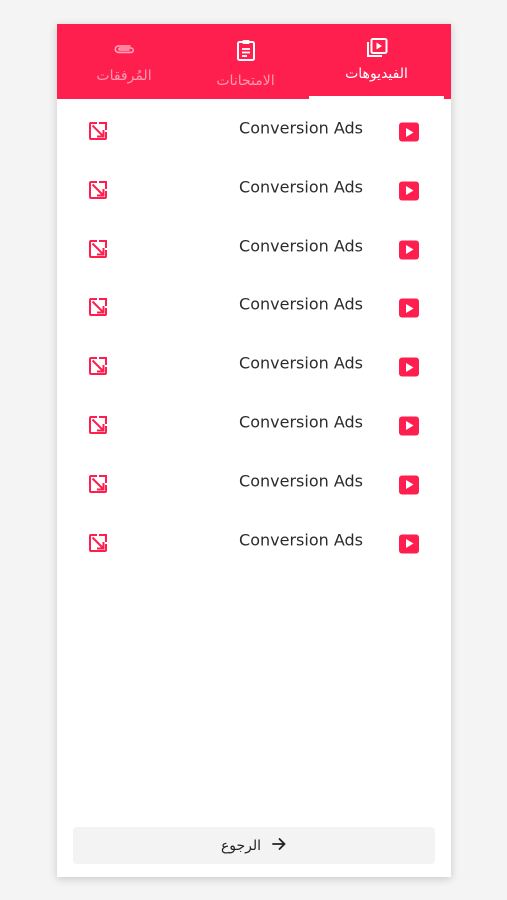 The image size is (507, 900). What do you see at coordinates (376, 61) in the screenshot?
I see `tab-videos: الفيديوهات` at bounding box center [376, 61].